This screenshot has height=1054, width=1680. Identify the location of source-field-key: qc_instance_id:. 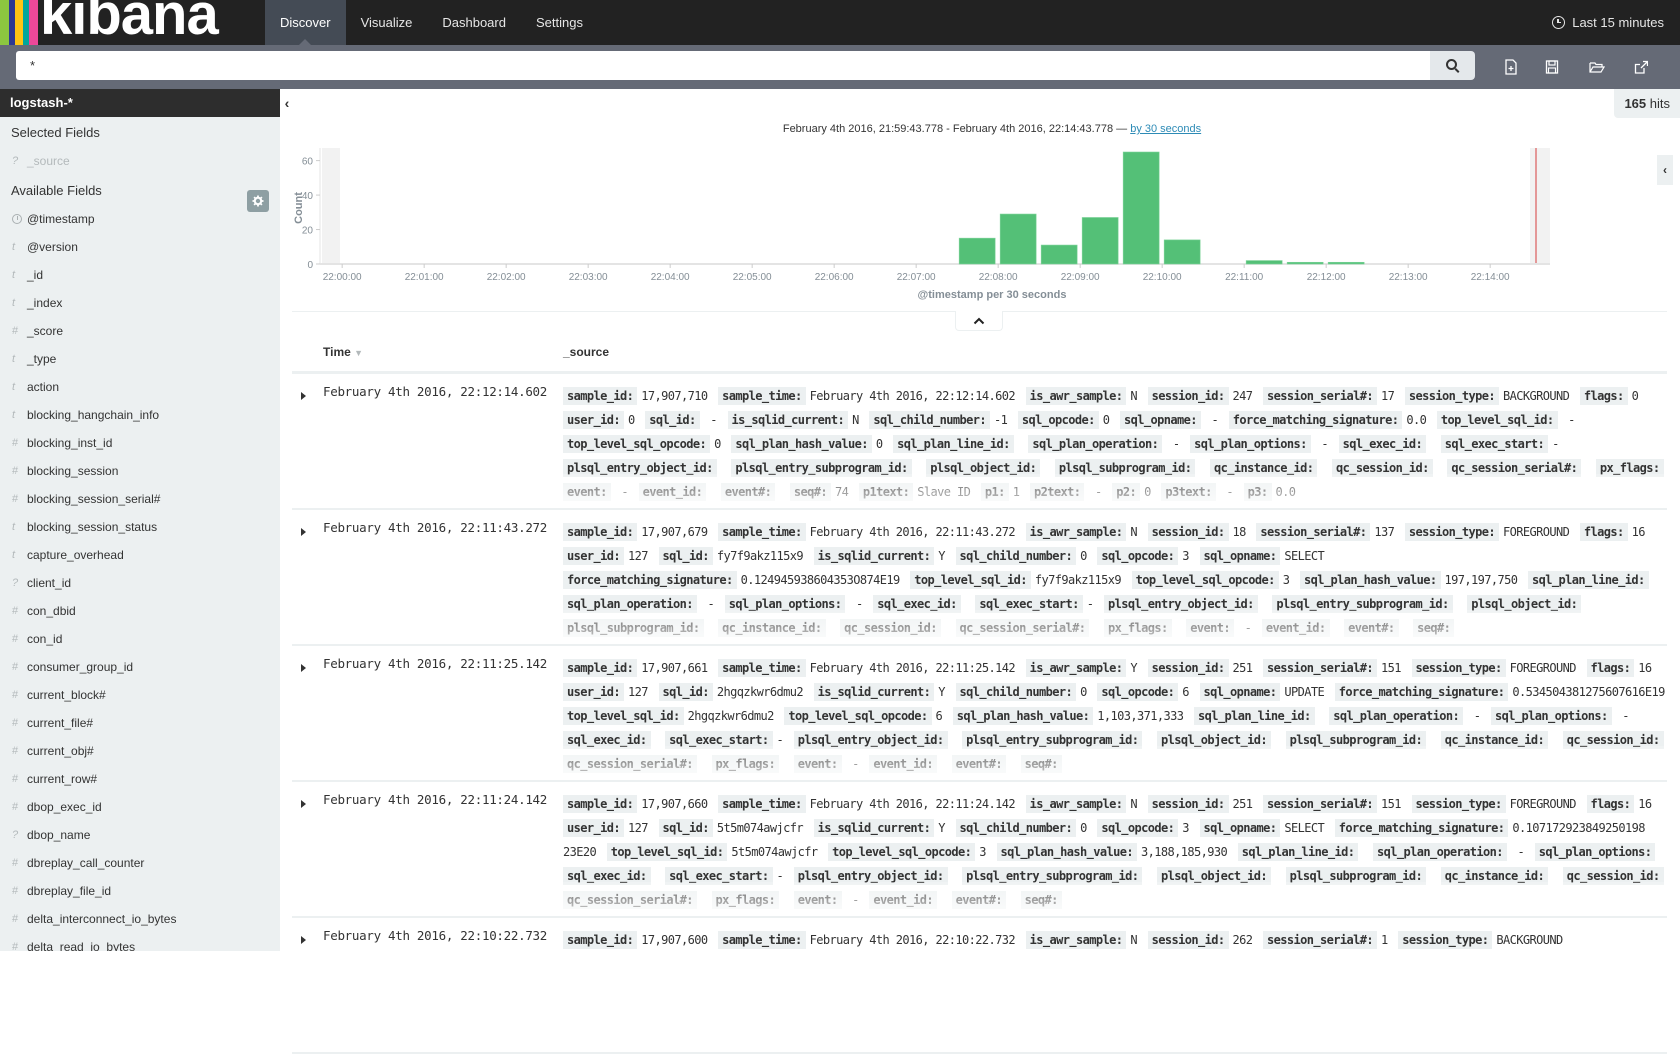
(1494, 876).